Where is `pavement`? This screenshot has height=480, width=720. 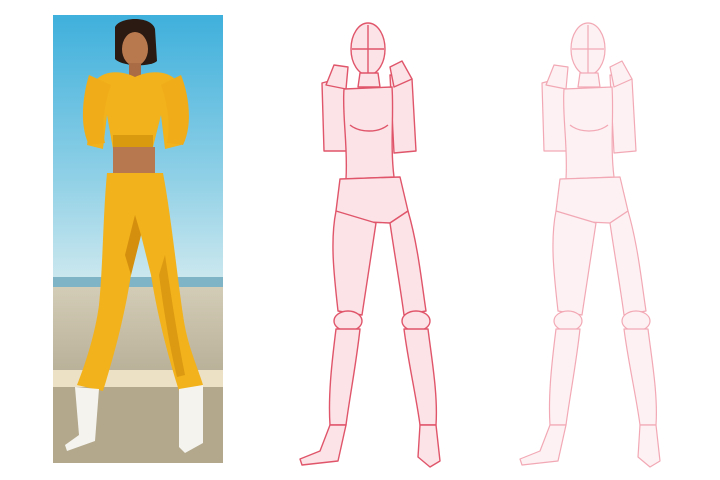 pavement is located at coordinates (138, 332).